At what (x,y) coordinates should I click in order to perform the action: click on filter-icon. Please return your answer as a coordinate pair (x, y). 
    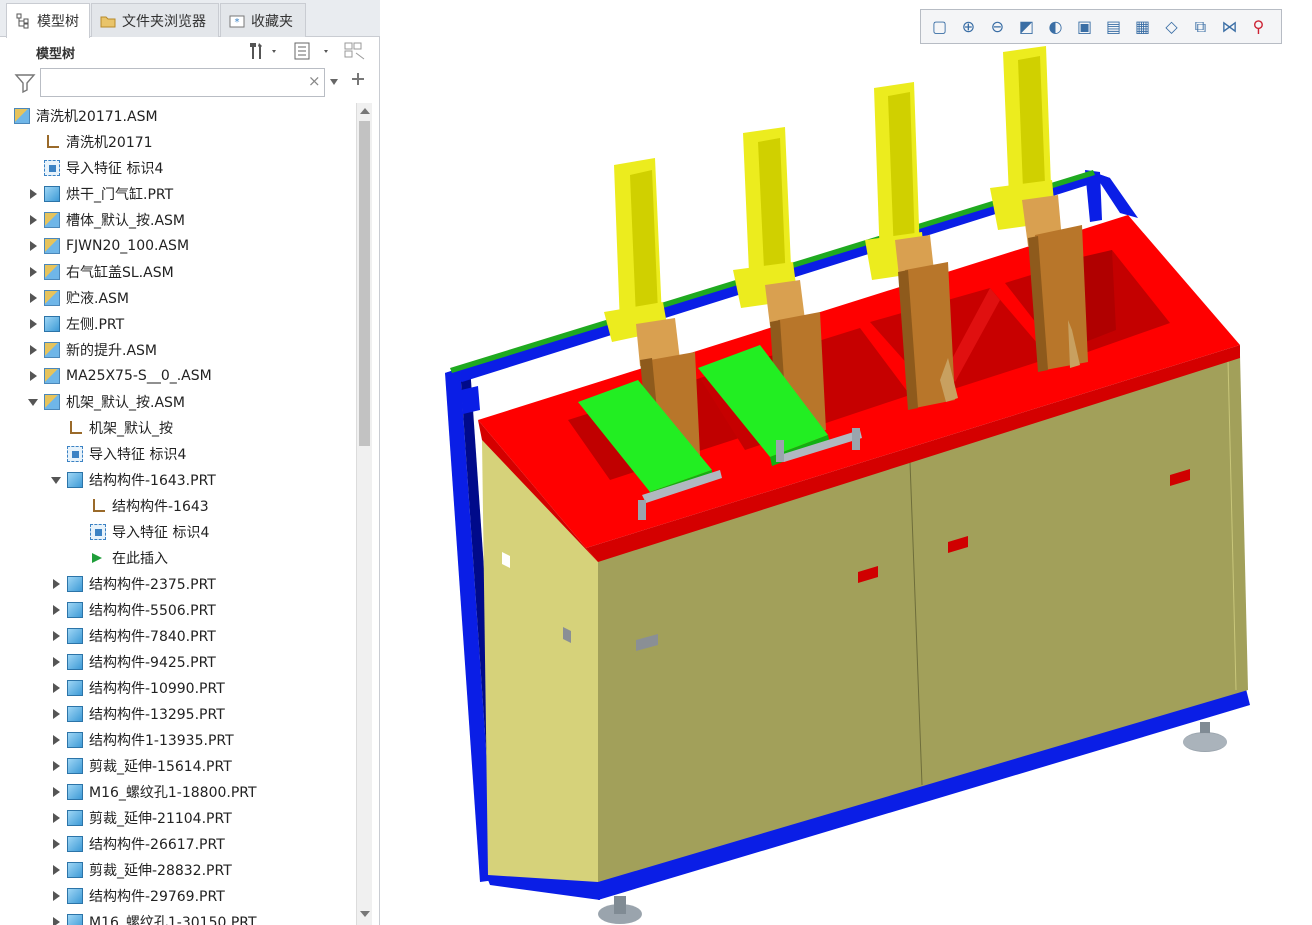
    Looking at the image, I should click on (25, 85).